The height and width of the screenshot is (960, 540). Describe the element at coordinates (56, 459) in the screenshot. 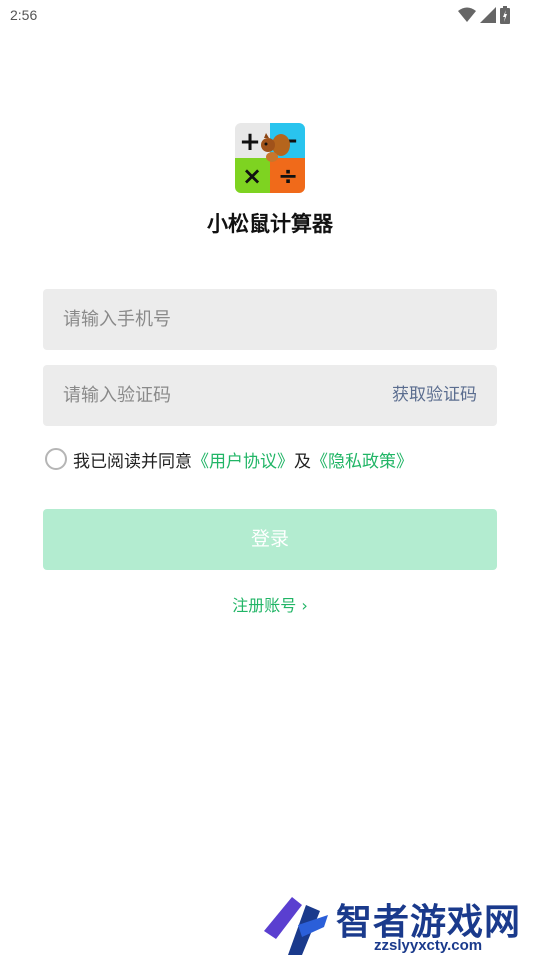

I see `agree-radio` at that location.